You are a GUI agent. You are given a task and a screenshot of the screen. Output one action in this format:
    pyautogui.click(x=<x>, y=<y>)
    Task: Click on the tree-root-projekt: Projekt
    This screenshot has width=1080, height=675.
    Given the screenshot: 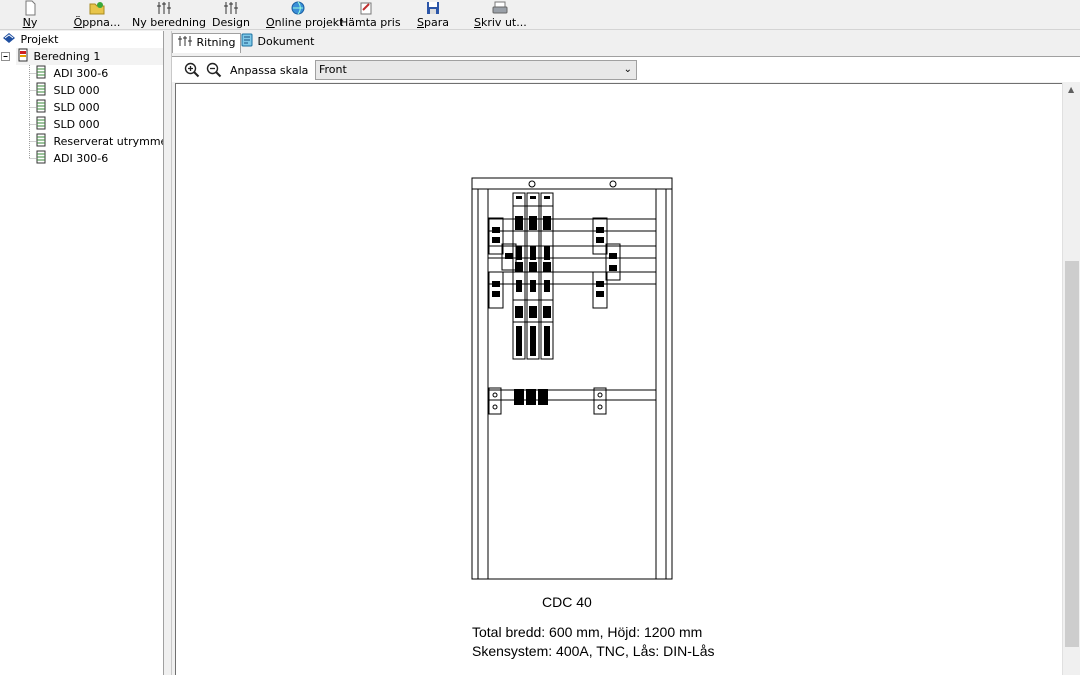 What is the action you would take?
    pyautogui.click(x=29, y=39)
    